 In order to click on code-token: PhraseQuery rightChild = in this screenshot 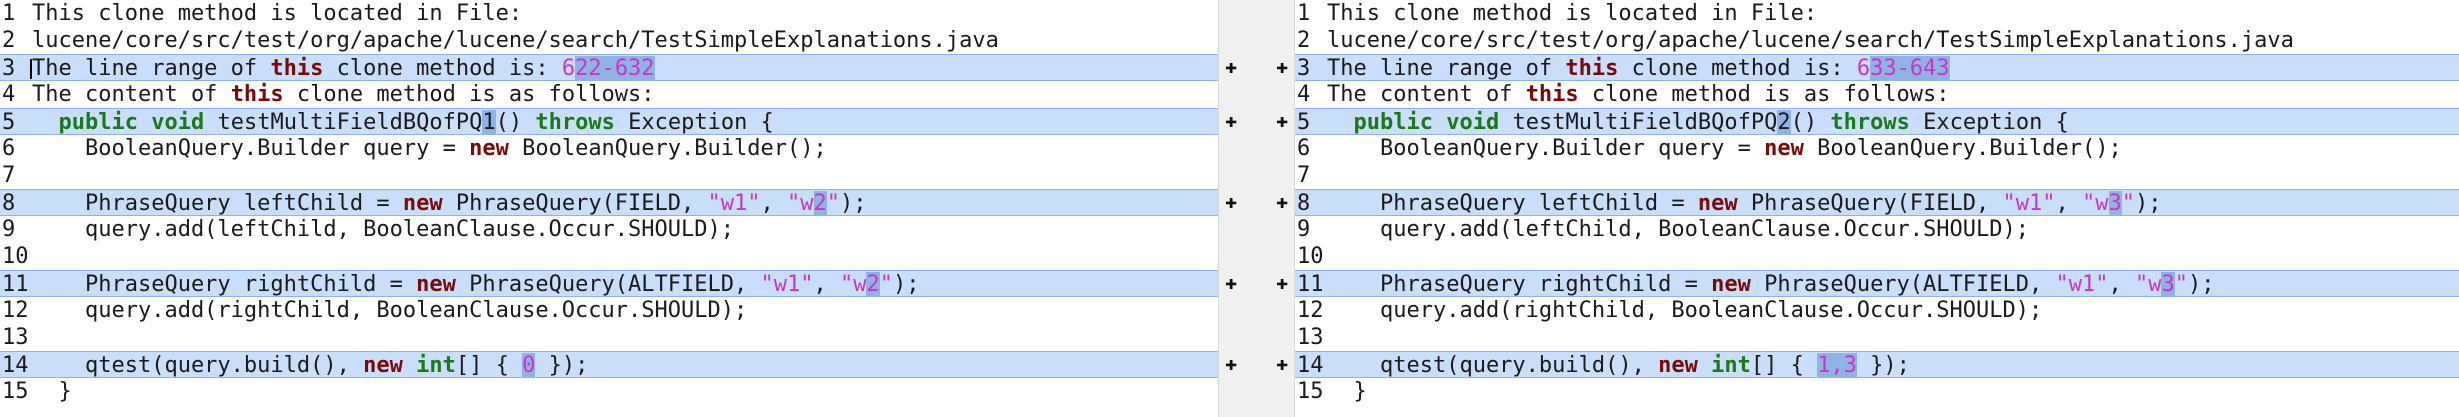, I will do `click(224, 284)`.